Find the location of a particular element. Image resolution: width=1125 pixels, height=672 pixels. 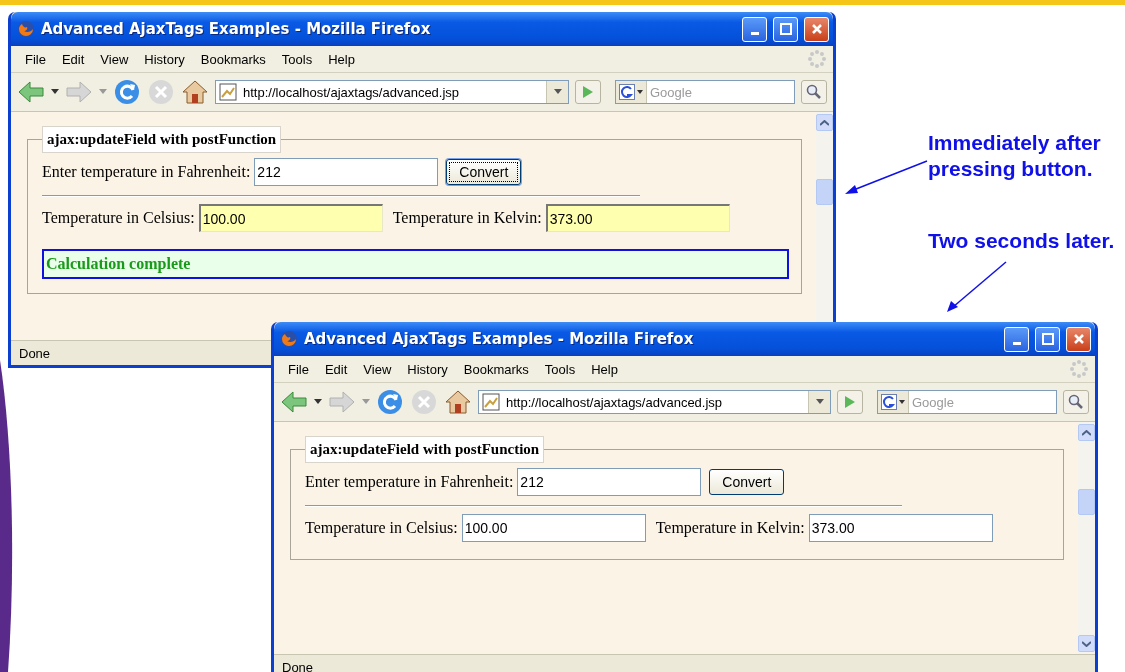

callout-text: Two seconds later. is located at coordinates (1022, 241).